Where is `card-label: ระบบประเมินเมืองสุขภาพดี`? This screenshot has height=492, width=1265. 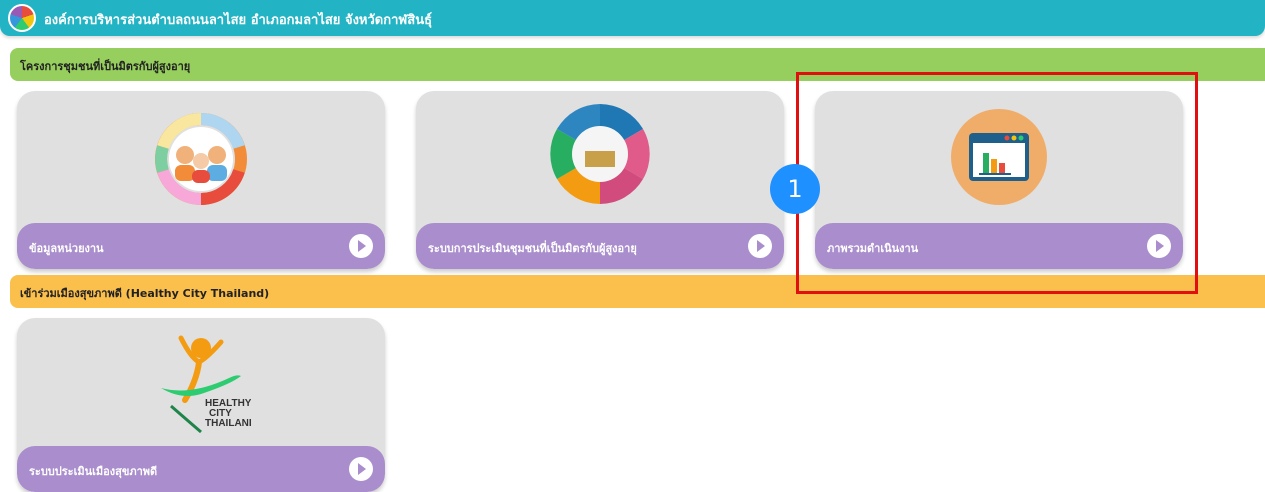
card-label: ระบบประเมินเมืองสุขภาพดี is located at coordinates (93, 471).